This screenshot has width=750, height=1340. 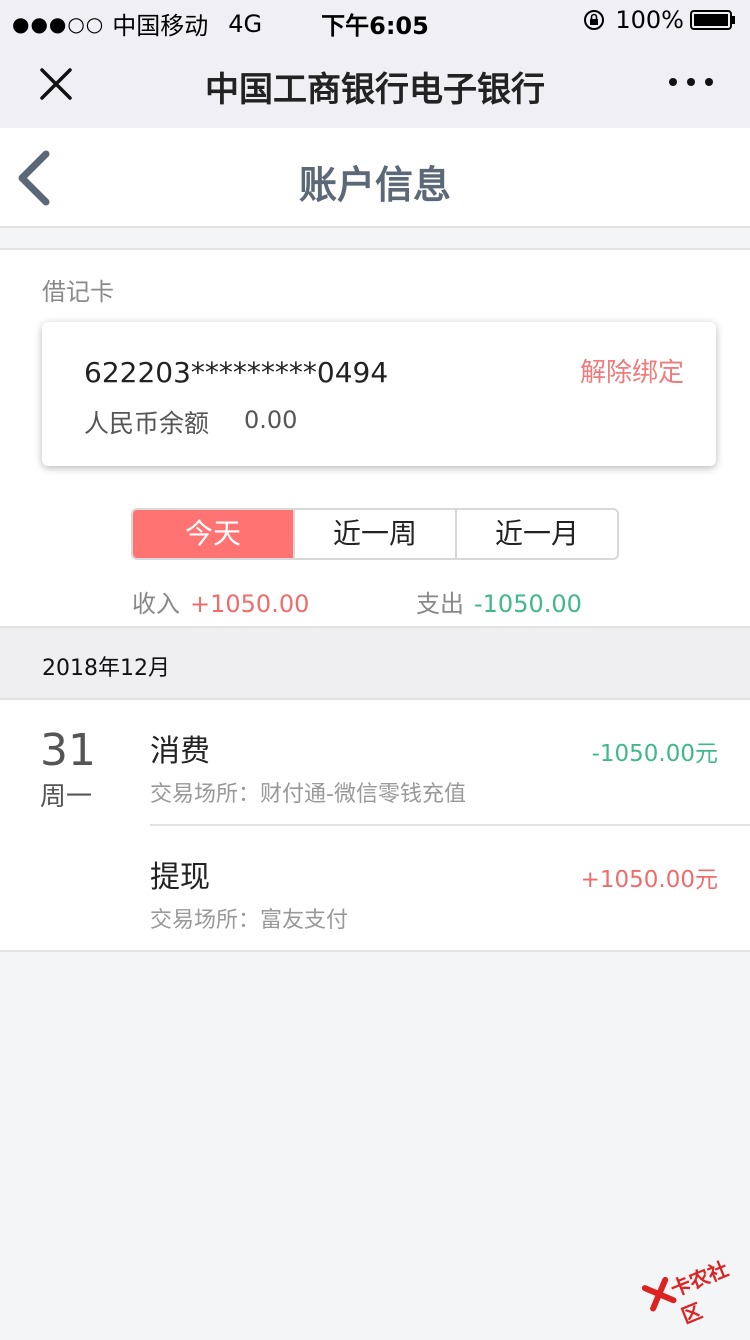 I want to click on date-column: 31 周一, so click(x=68, y=769).